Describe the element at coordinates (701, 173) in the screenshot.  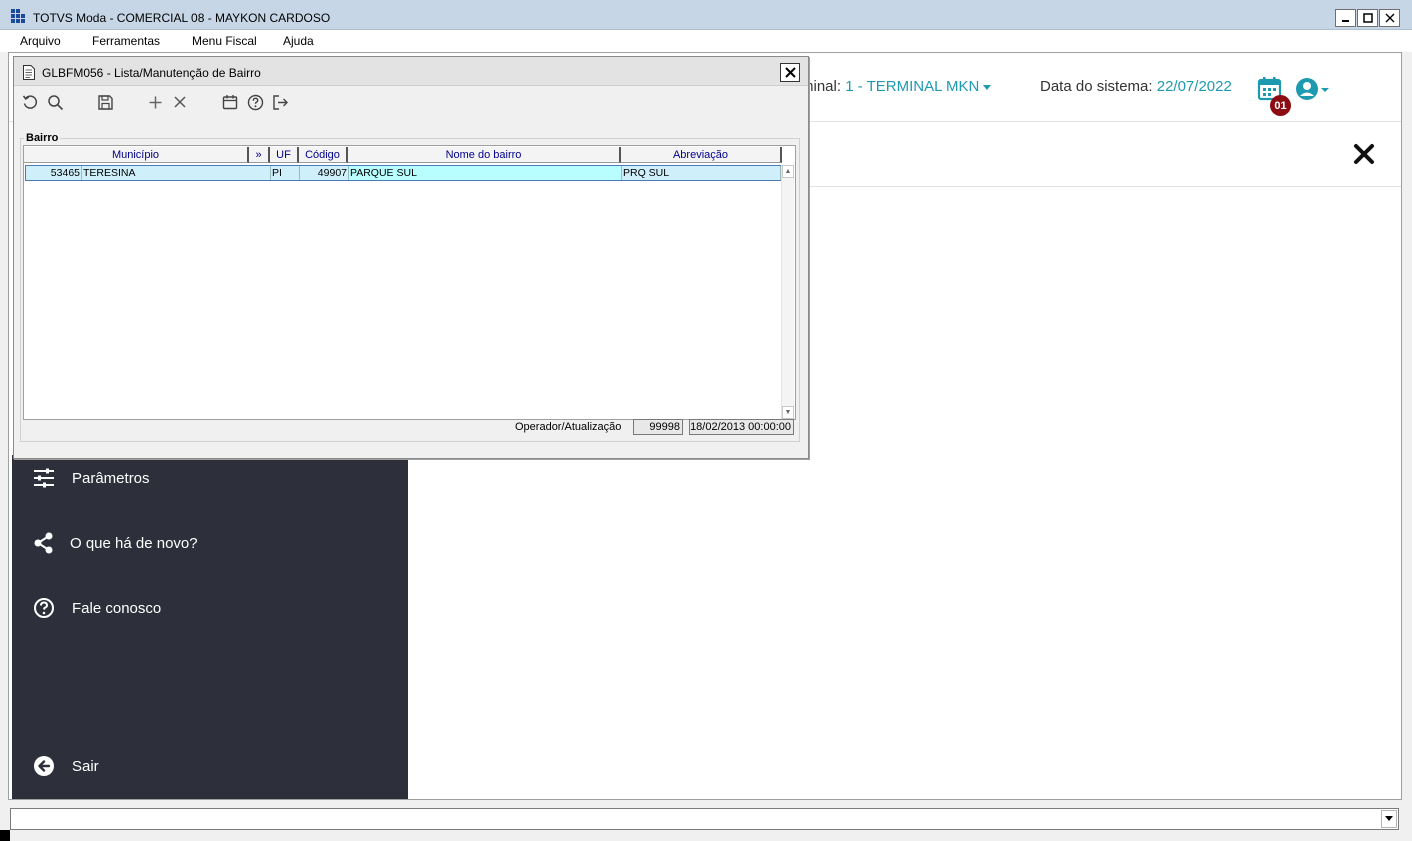
I see `cell-abreviacao: PRQ SUL` at that location.